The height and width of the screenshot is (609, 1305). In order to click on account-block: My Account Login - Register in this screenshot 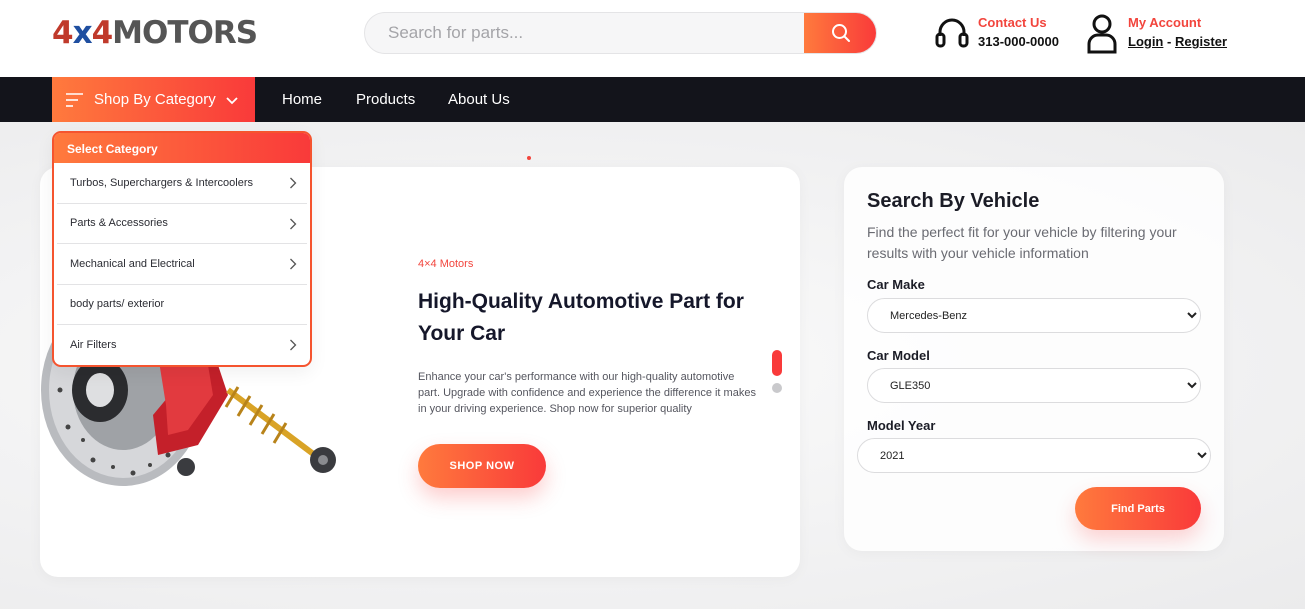, I will do `click(1157, 34)`.